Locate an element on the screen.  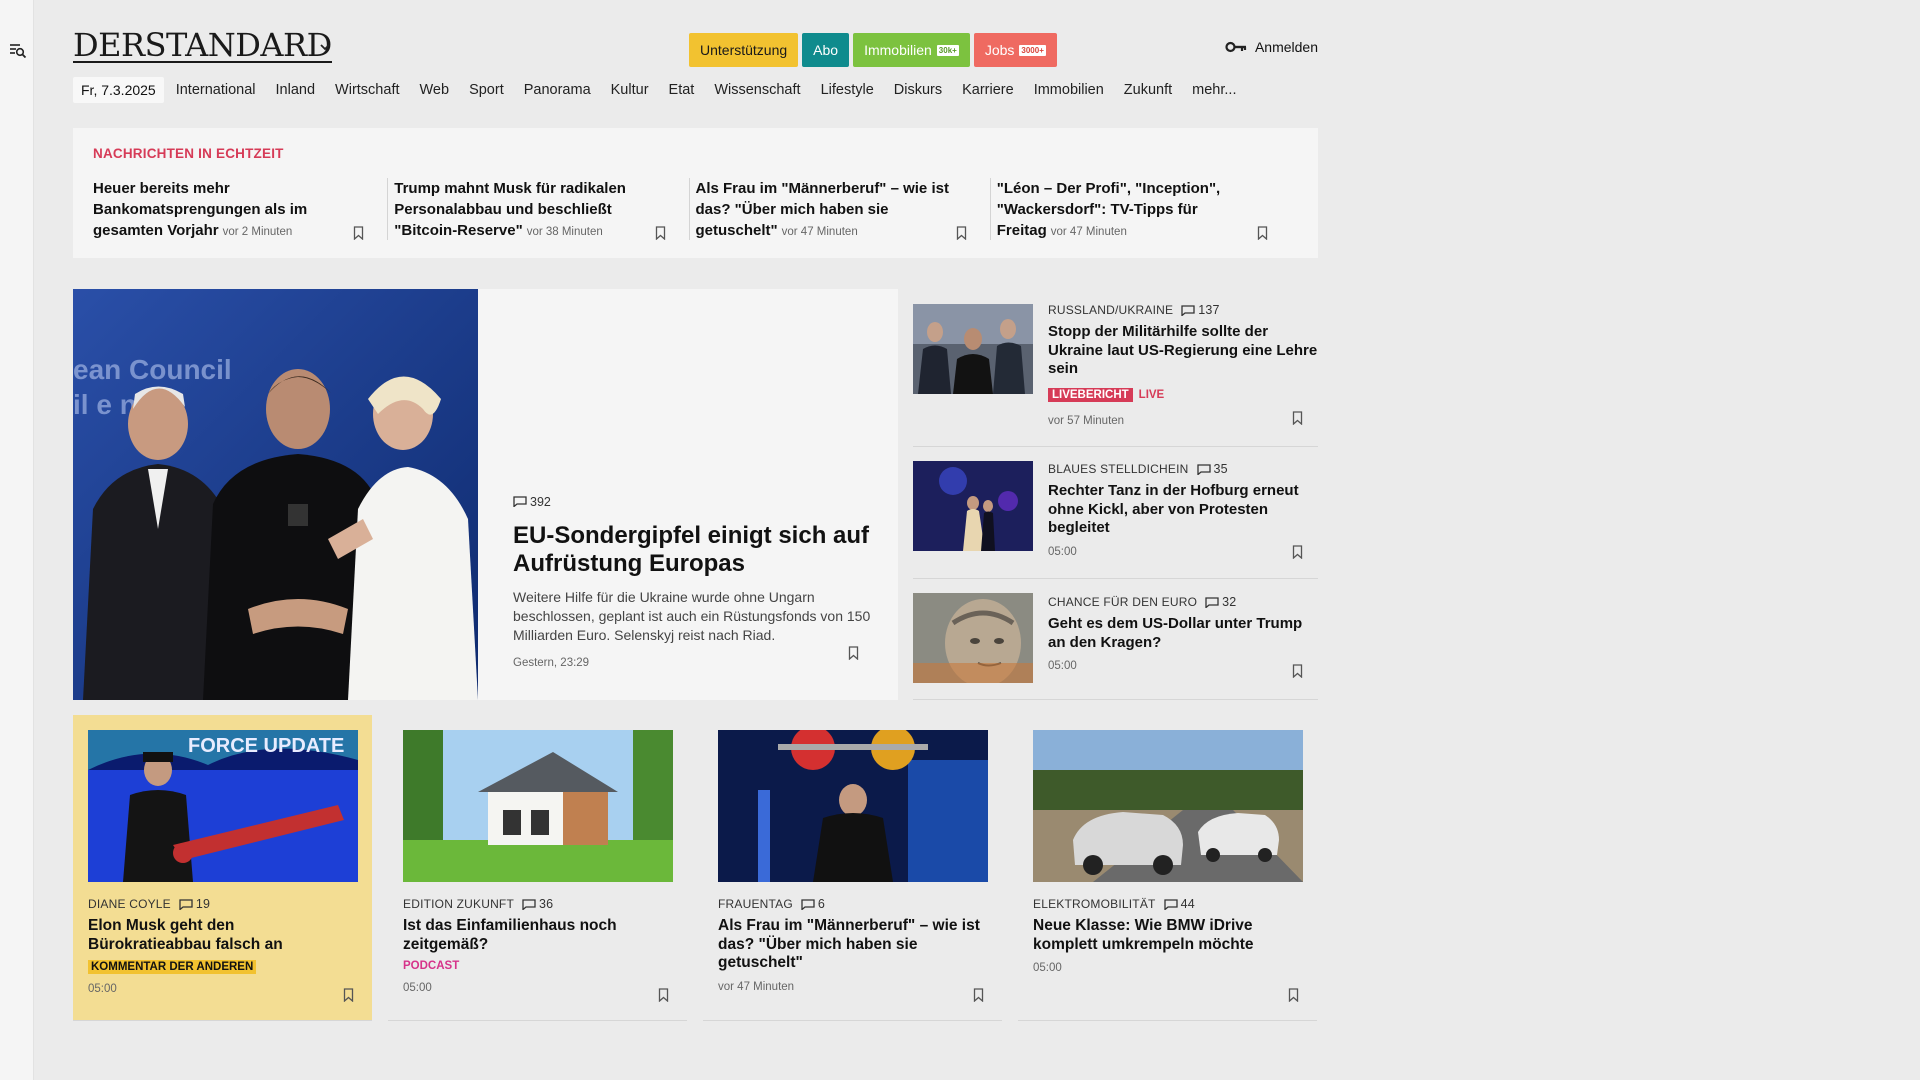
story-kicker: FRAUENTAG 6 is located at coordinates (772, 904).